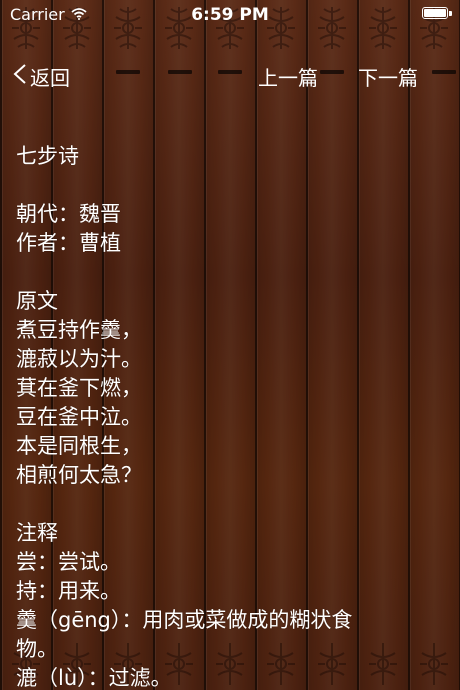 This screenshot has height=690, width=460. I want to click on note-line: 羹（gēng）：用肉或菜做成的糊状食, so click(184, 620).